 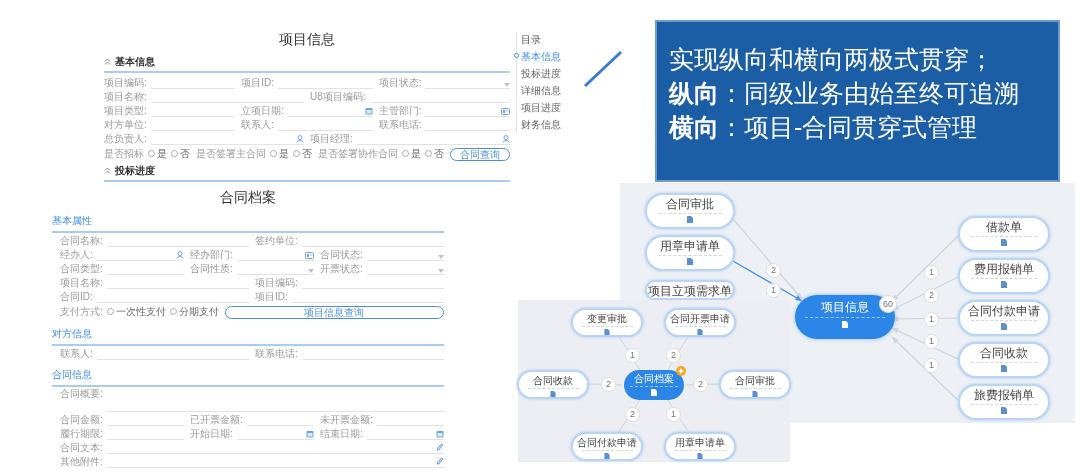 I want to click on map-node: 变更审批, so click(x=607, y=322).